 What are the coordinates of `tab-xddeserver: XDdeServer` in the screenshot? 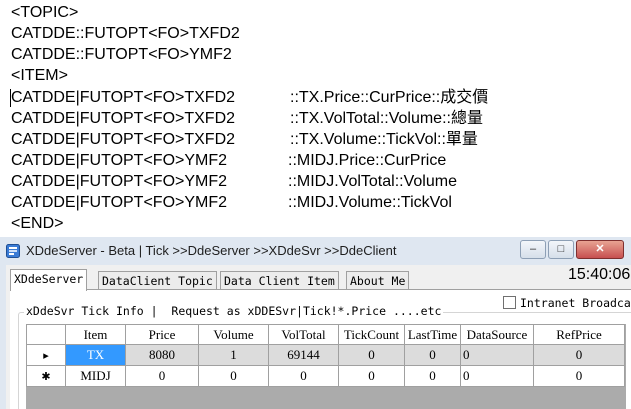 It's located at (49, 280).